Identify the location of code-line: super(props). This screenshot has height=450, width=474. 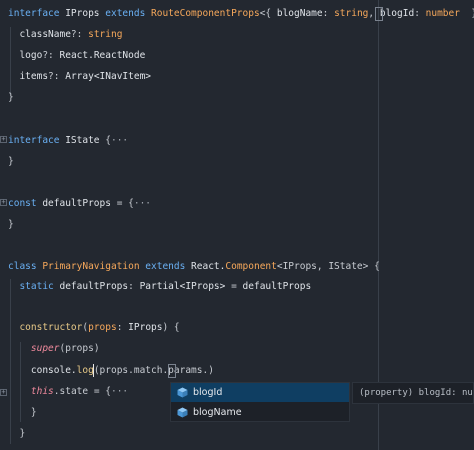
(54, 349).